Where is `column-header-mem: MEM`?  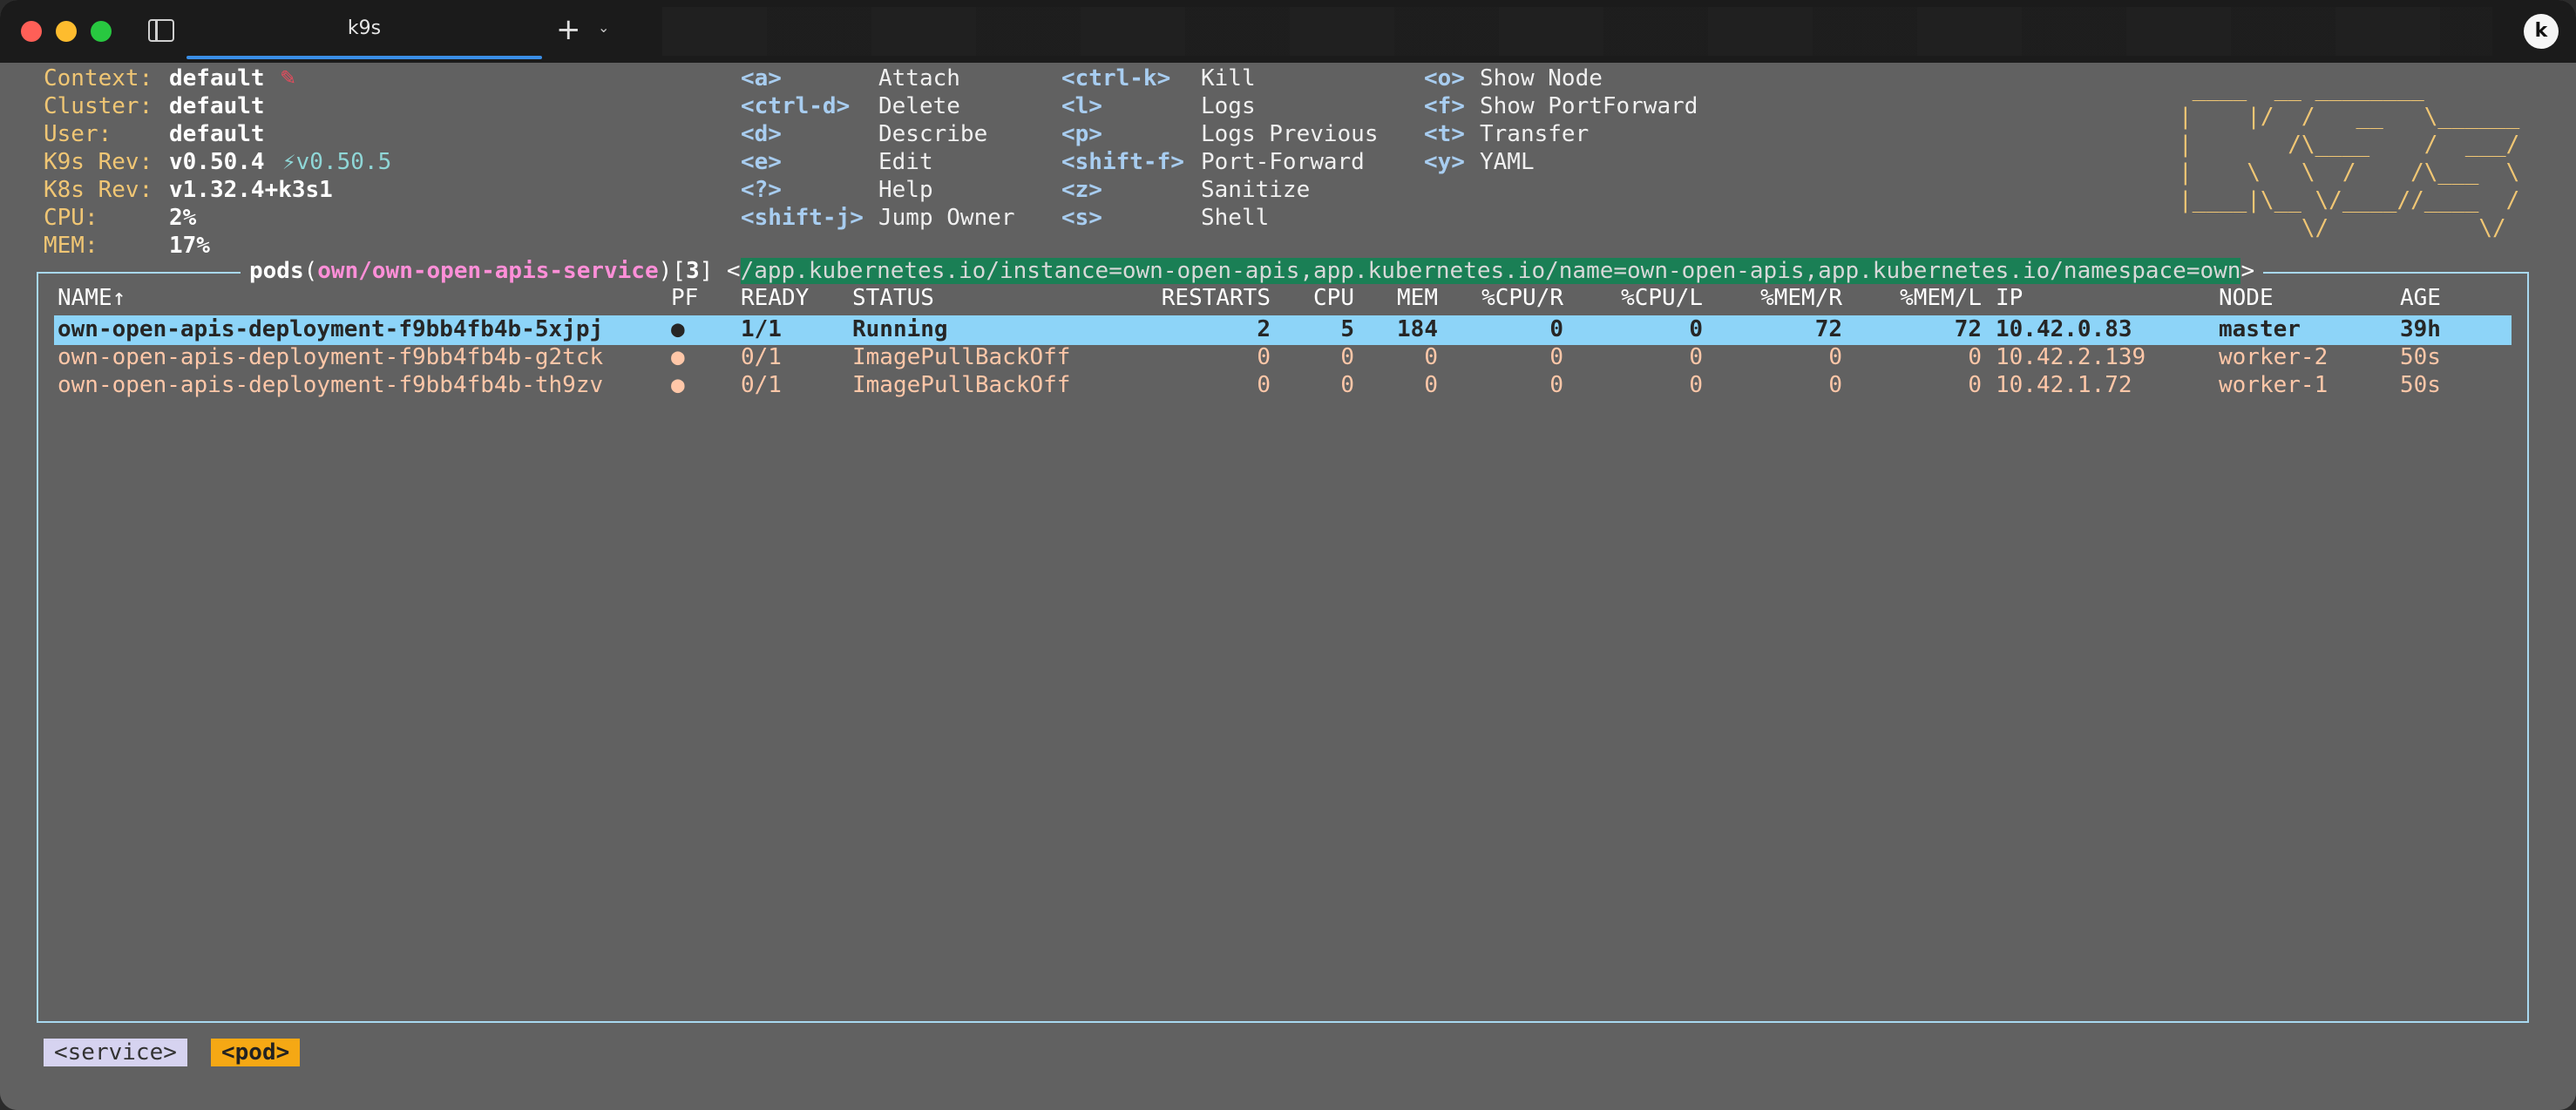 column-header-mem: MEM is located at coordinates (1412, 298).